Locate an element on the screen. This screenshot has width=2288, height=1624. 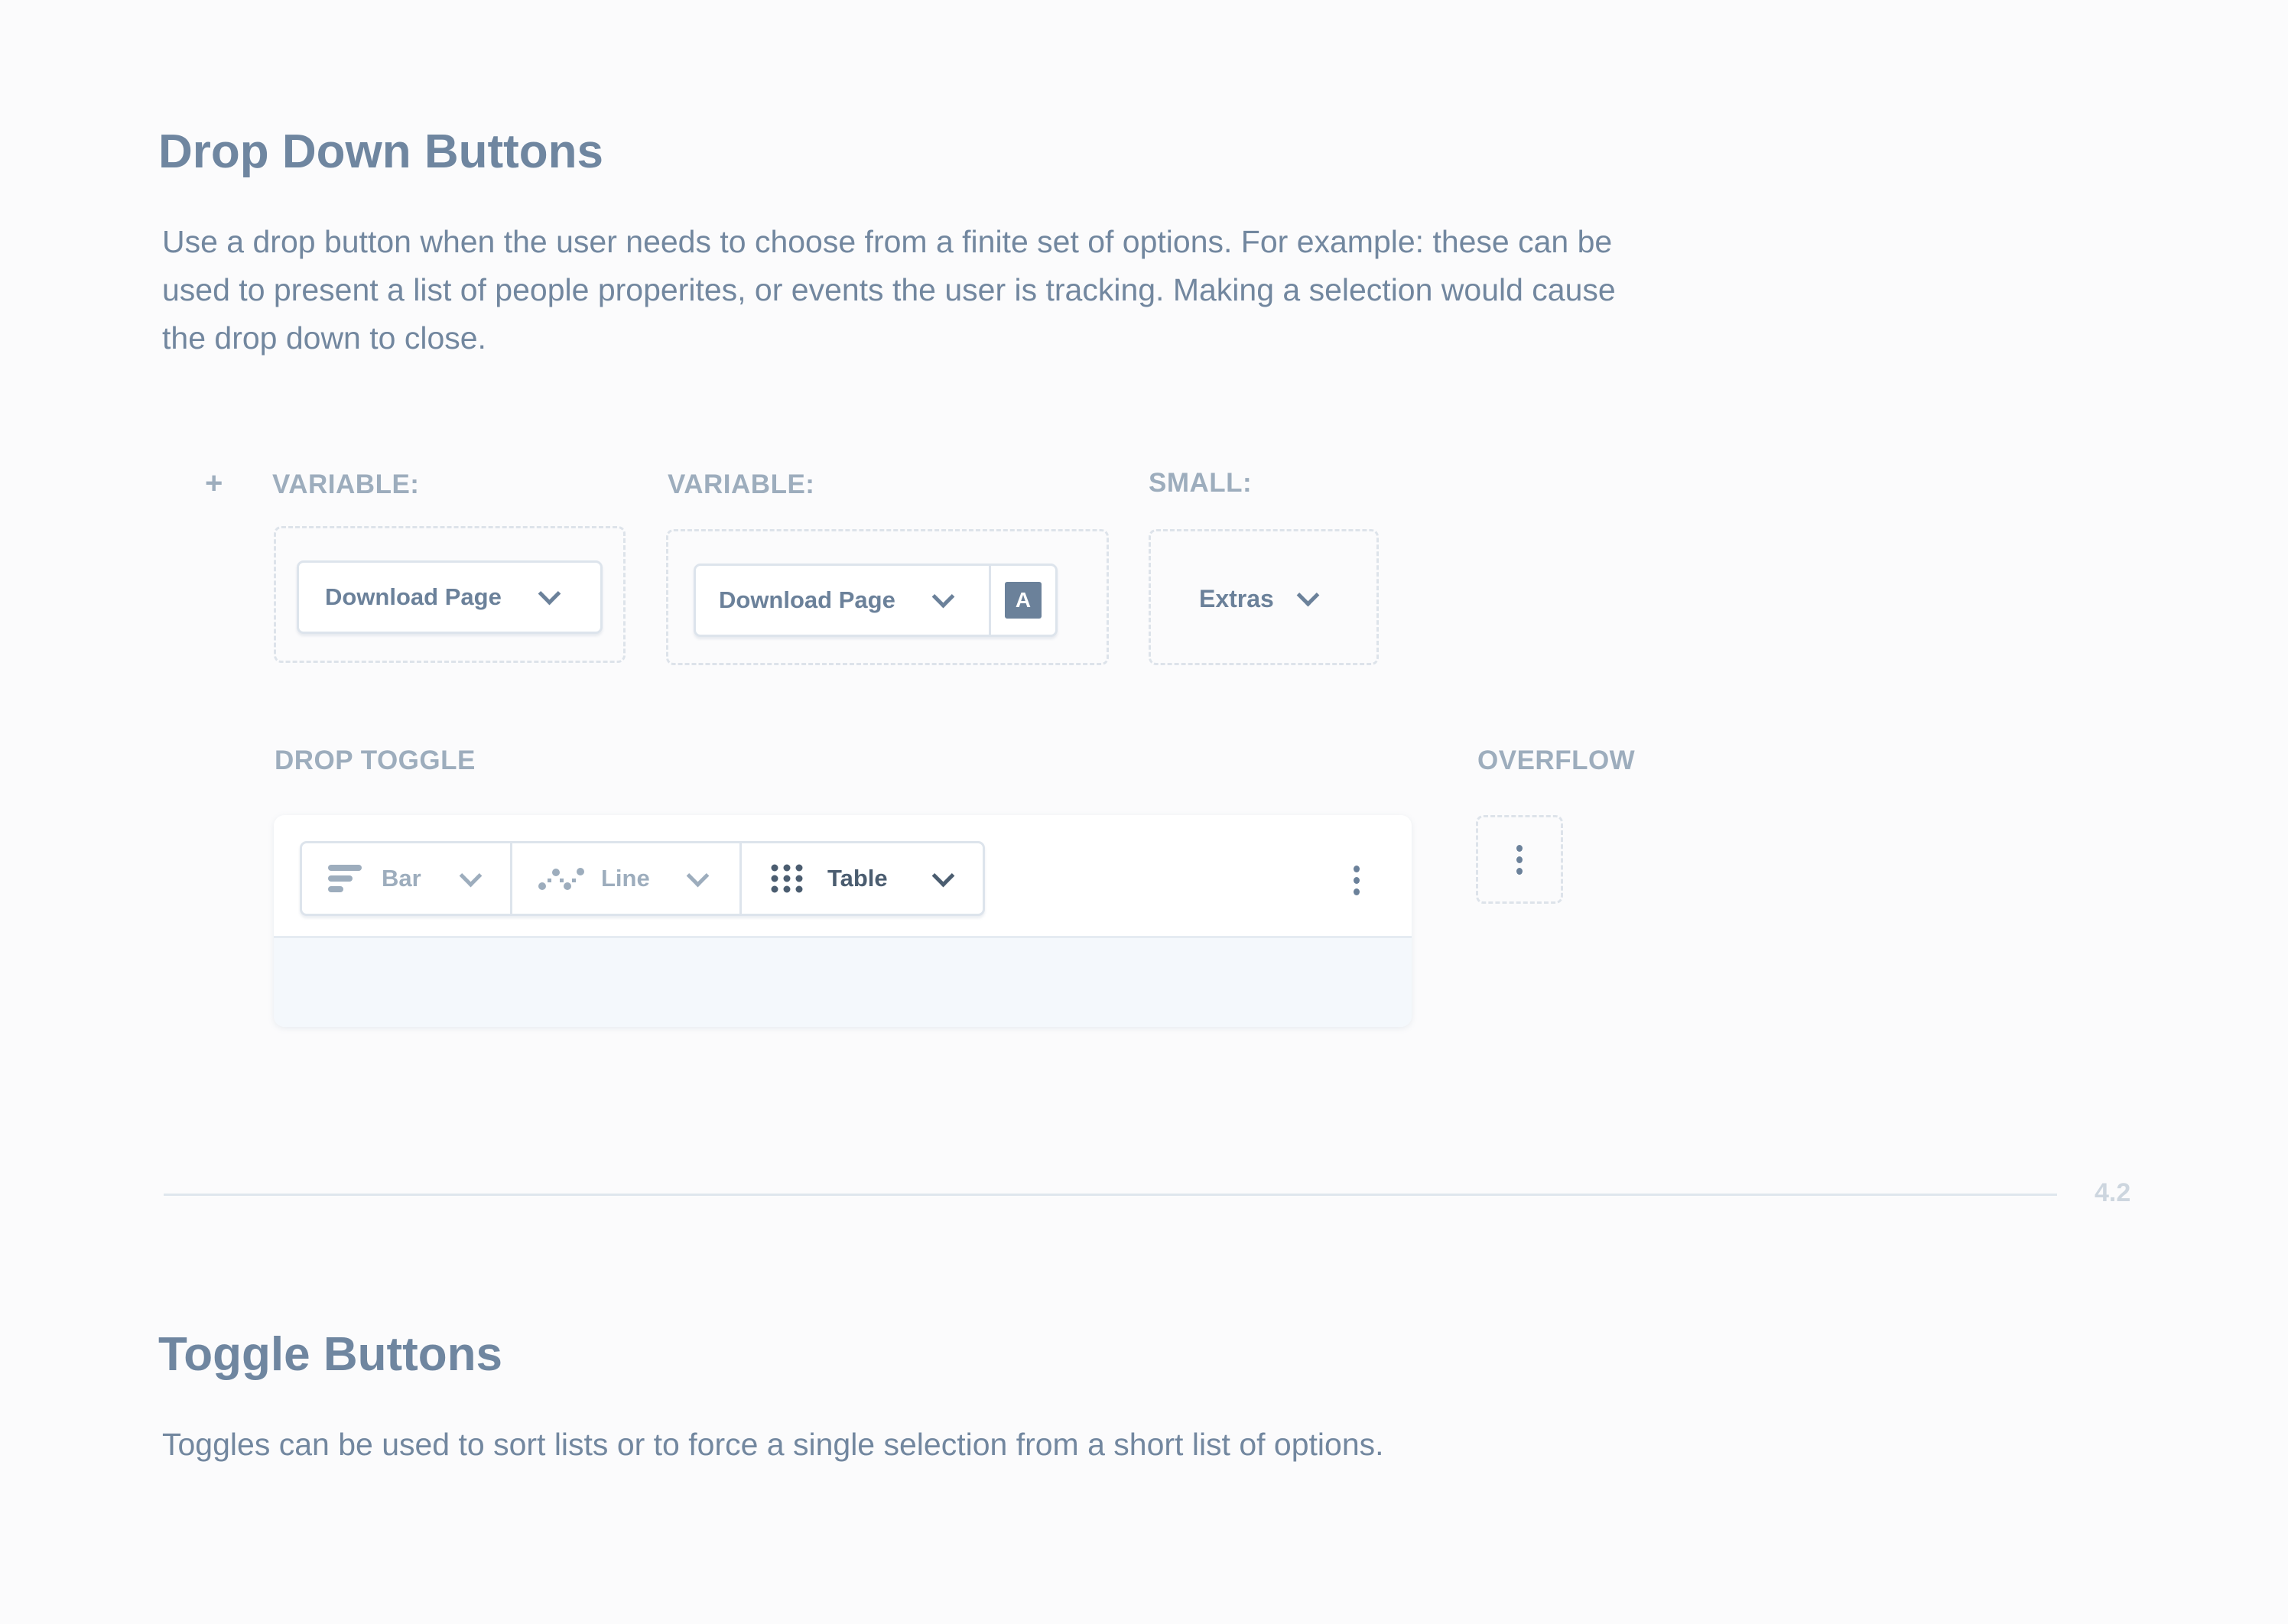
example-frame-variable: Download Page is located at coordinates (450, 594).